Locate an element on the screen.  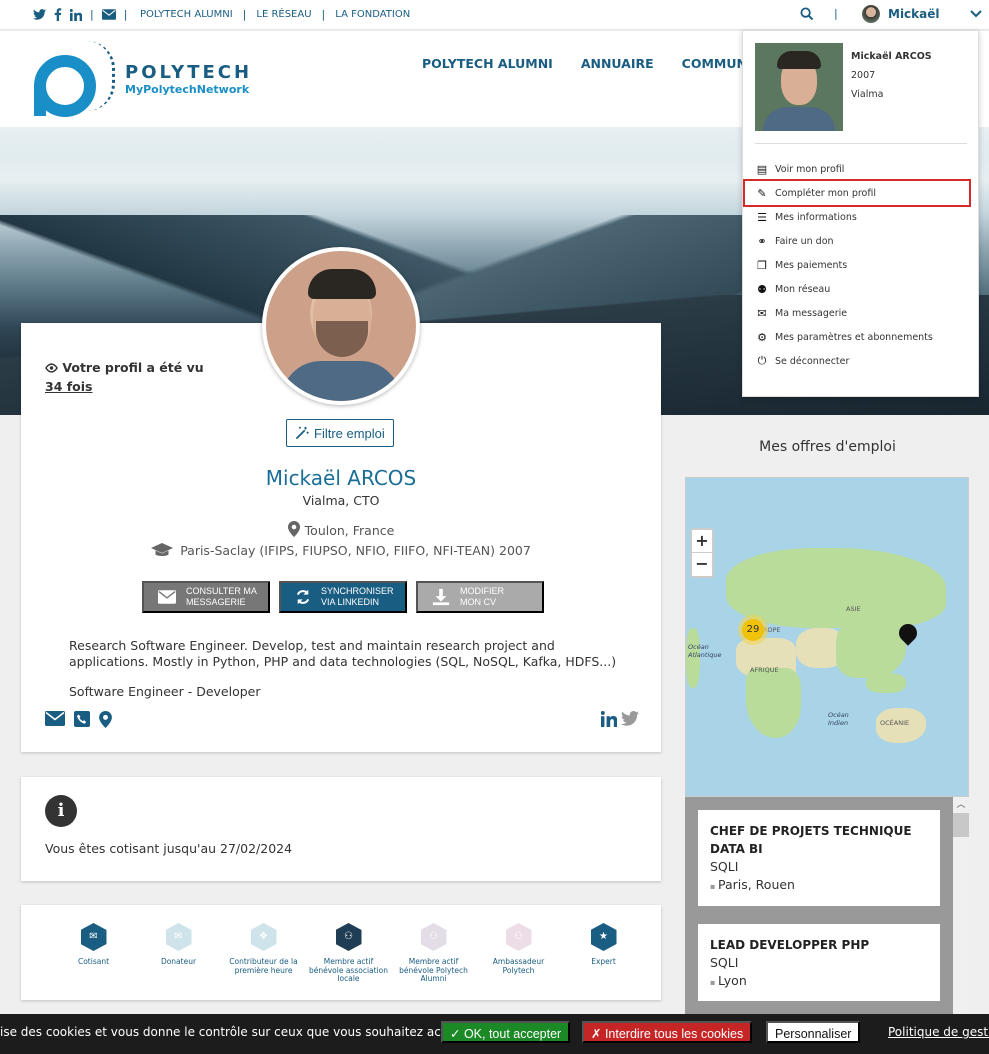
users-icon: ⚉ is located at coordinates (762, 289).